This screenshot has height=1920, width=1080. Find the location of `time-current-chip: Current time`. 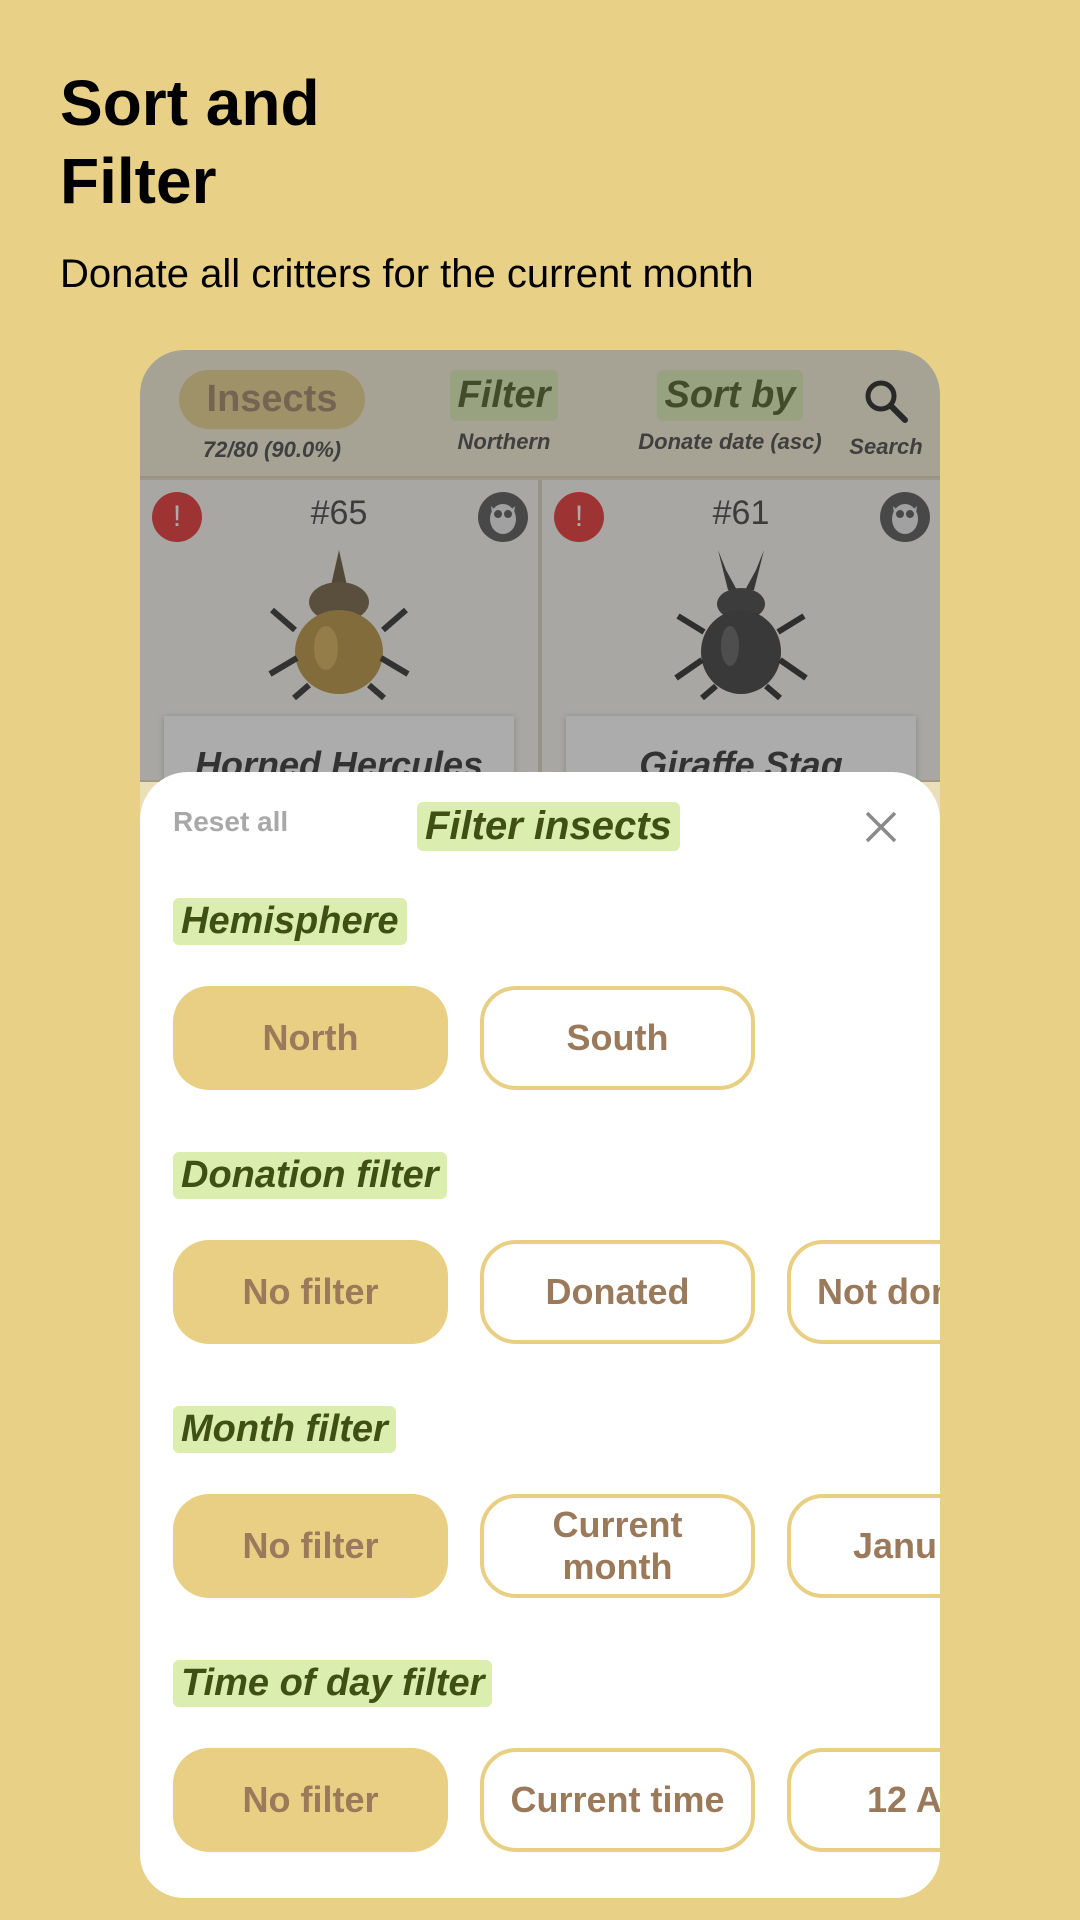

time-current-chip: Current time is located at coordinates (617, 1800).